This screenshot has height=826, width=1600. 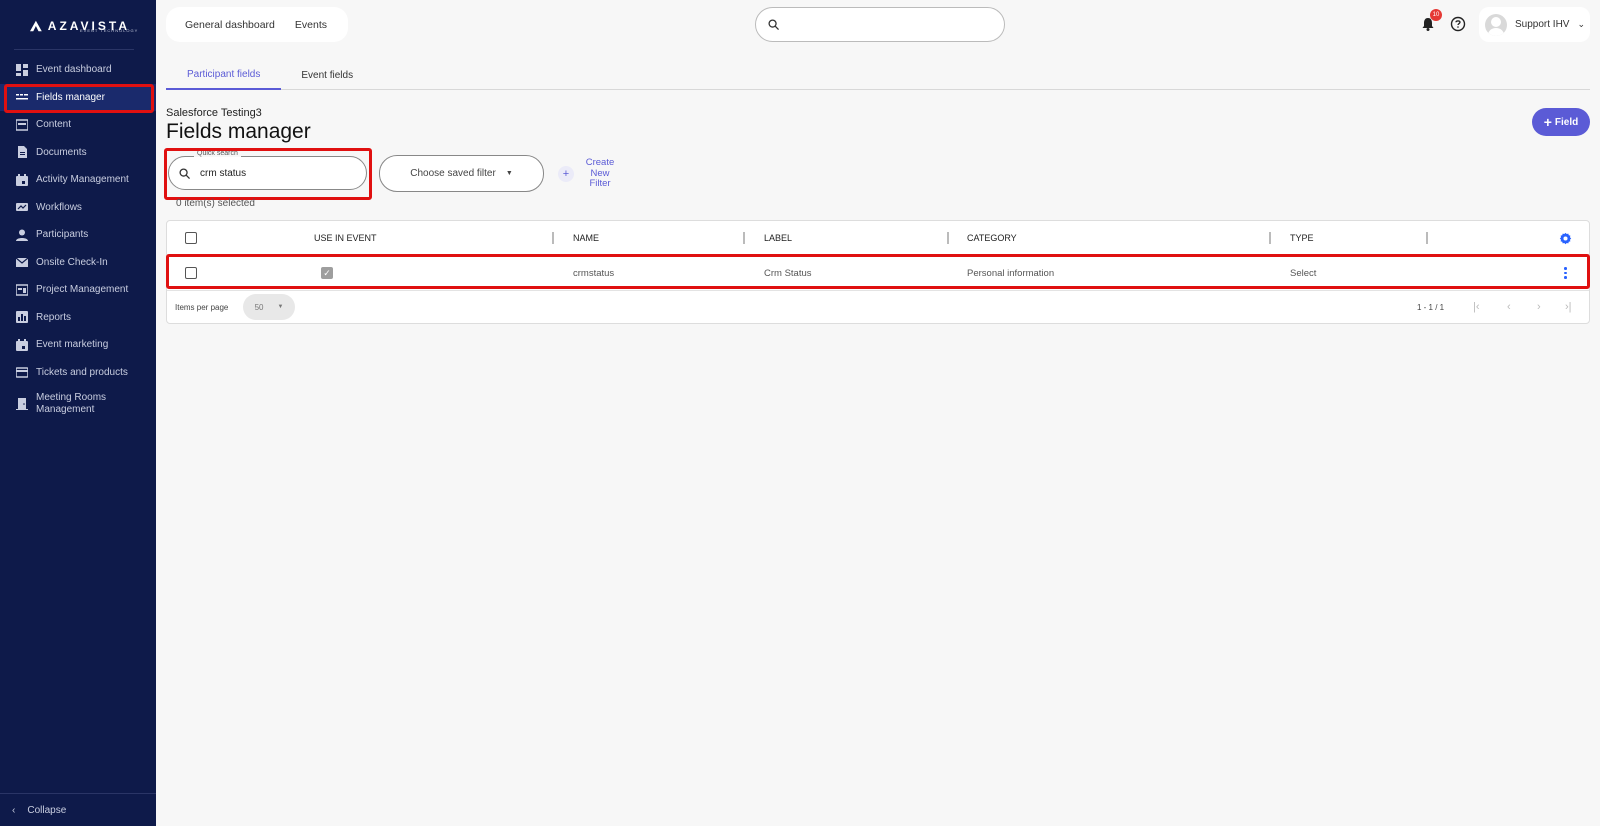 What do you see at coordinates (1302, 238) in the screenshot?
I see `column-header-type: TYPE` at bounding box center [1302, 238].